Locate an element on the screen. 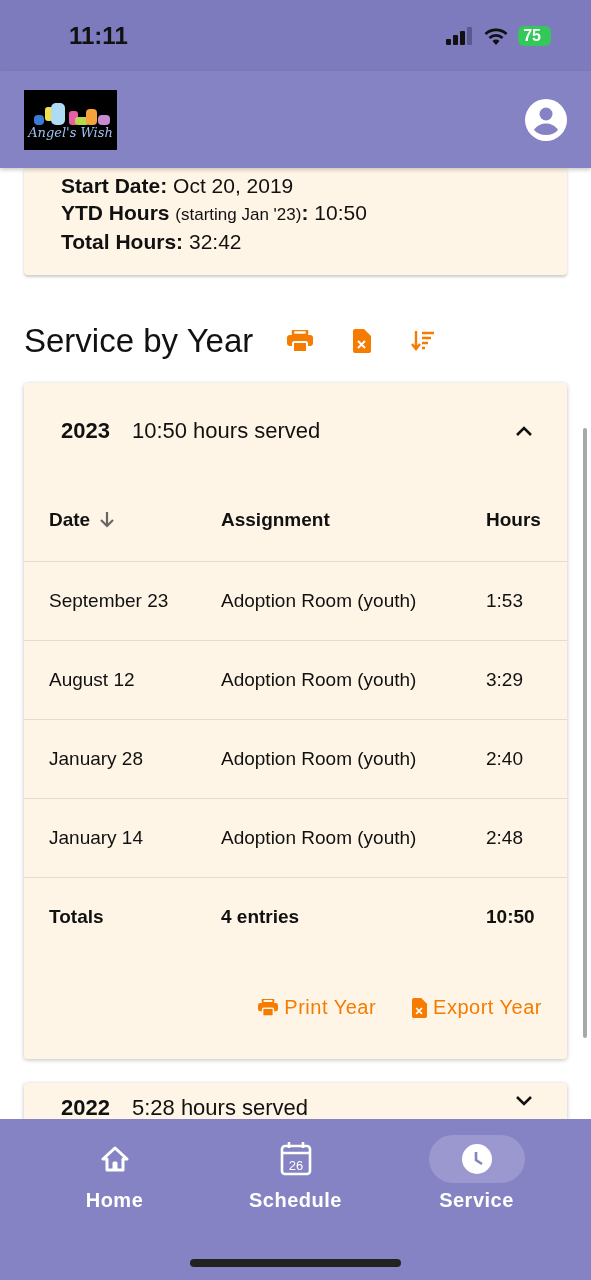 The height and width of the screenshot is (1280, 591). column-header: Date is located at coordinates (135, 520).